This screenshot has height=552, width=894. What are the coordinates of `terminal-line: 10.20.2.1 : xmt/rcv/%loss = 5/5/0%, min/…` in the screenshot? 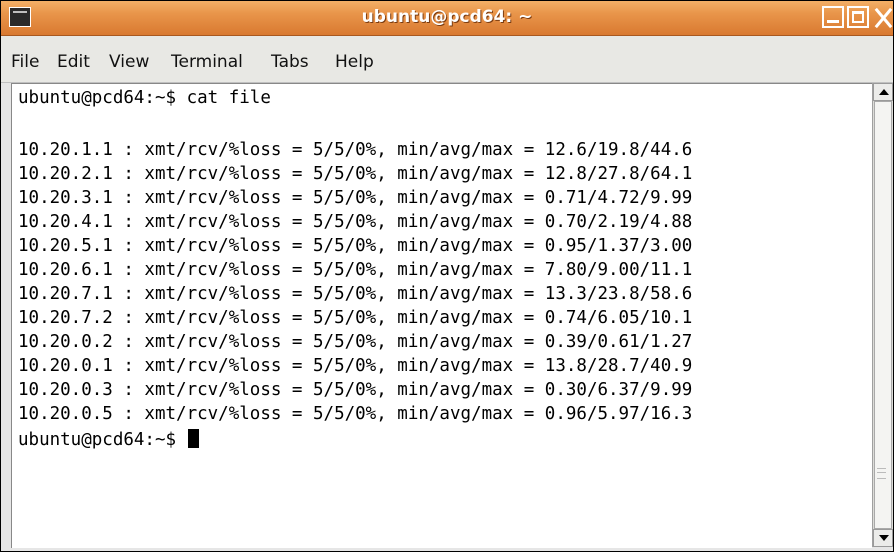 It's located at (355, 174).